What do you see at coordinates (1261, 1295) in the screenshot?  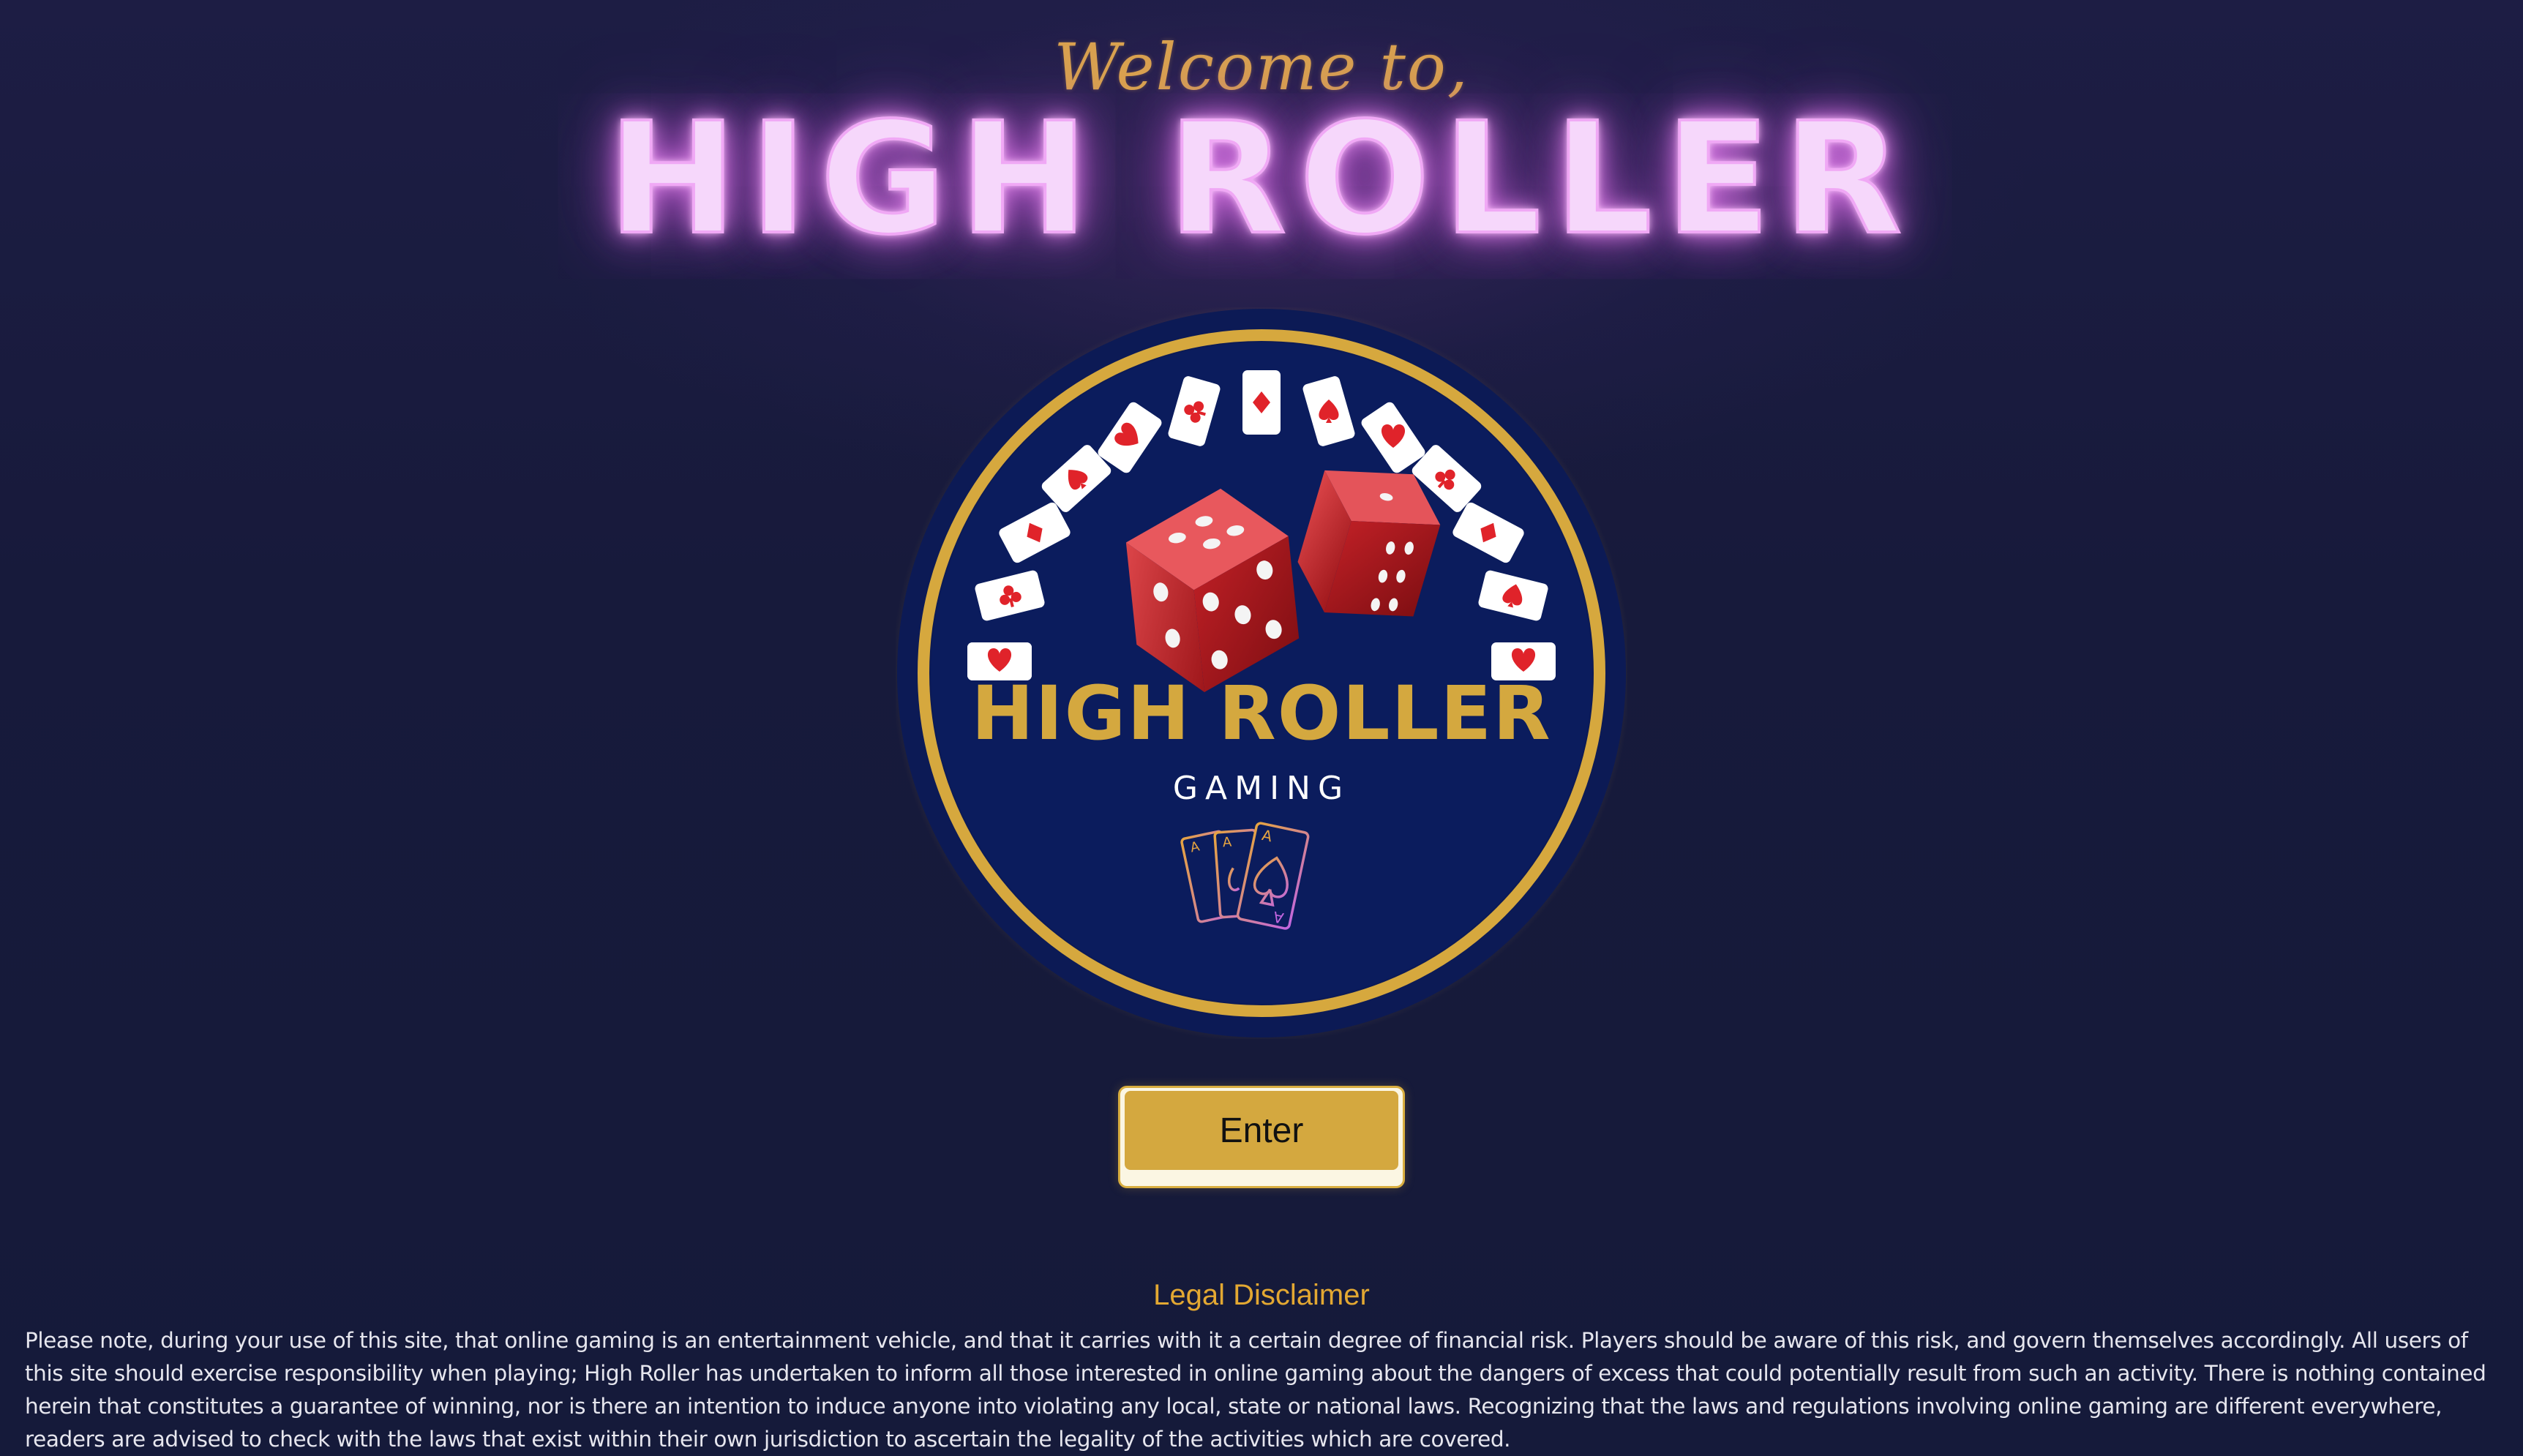 I see `legal-disclaimer-title: Legal Disclaimer` at bounding box center [1261, 1295].